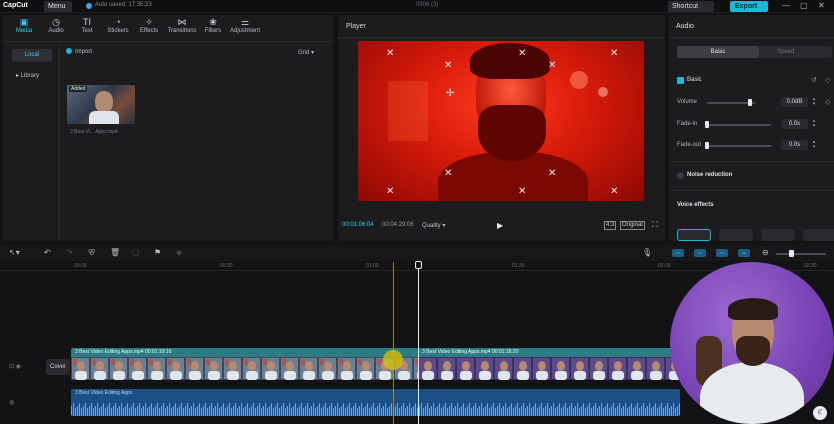 Image resolution: width=834 pixels, height=424 pixels. What do you see at coordinates (786, 5) in the screenshot?
I see `minimize-button: —` at bounding box center [786, 5].